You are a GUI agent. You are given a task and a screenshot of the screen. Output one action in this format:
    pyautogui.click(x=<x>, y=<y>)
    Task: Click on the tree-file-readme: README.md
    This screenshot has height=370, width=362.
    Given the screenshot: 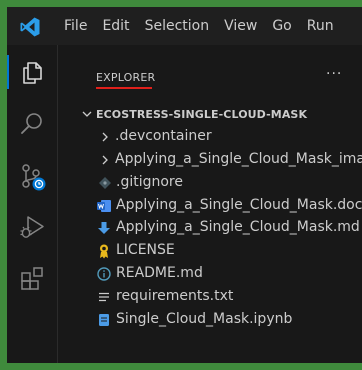 What is the action you would take?
    pyautogui.click(x=210, y=274)
    